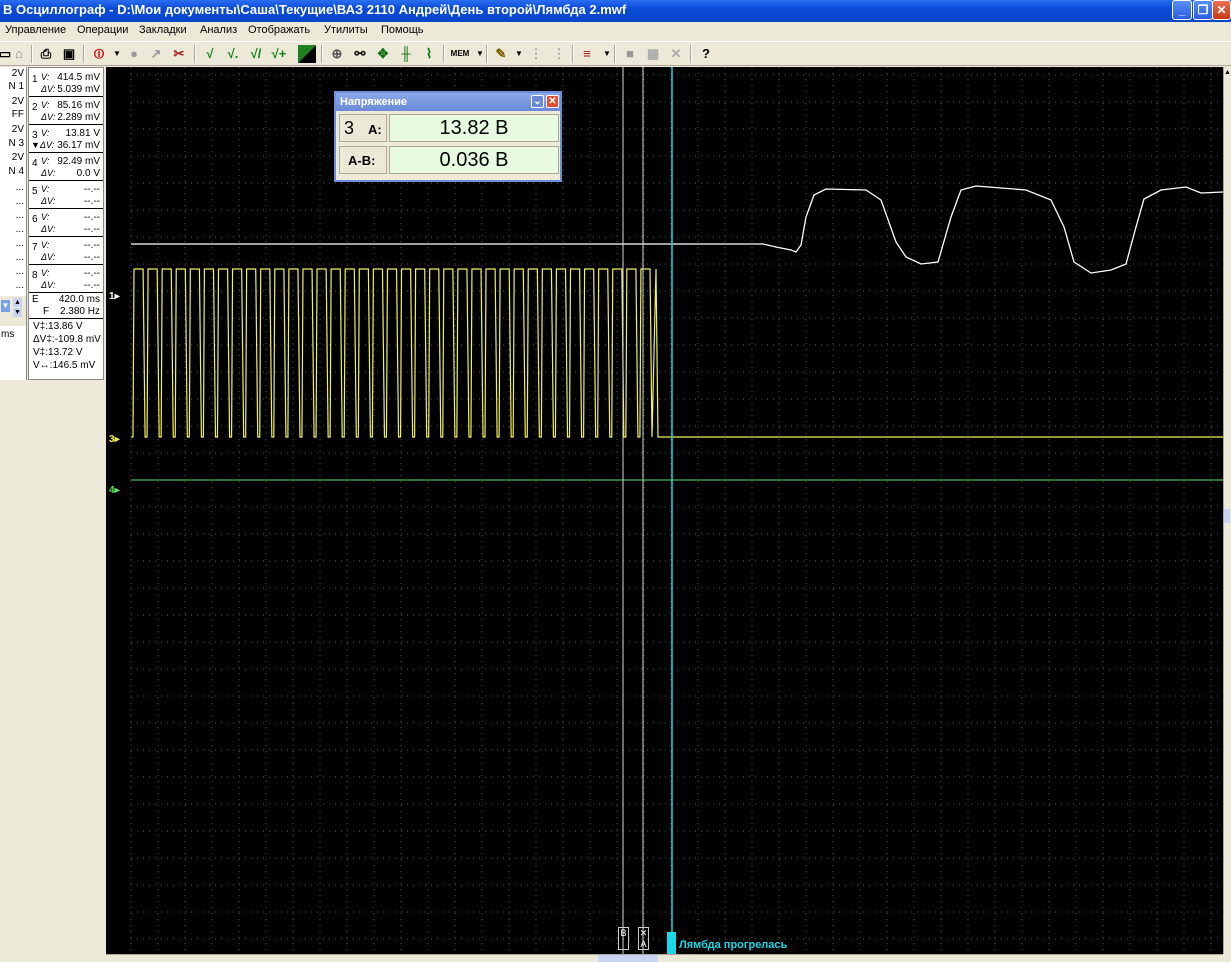 The image size is (1231, 962). What do you see at coordinates (383, 54) in the screenshot?
I see `cursor-move-icon: ✥` at bounding box center [383, 54].